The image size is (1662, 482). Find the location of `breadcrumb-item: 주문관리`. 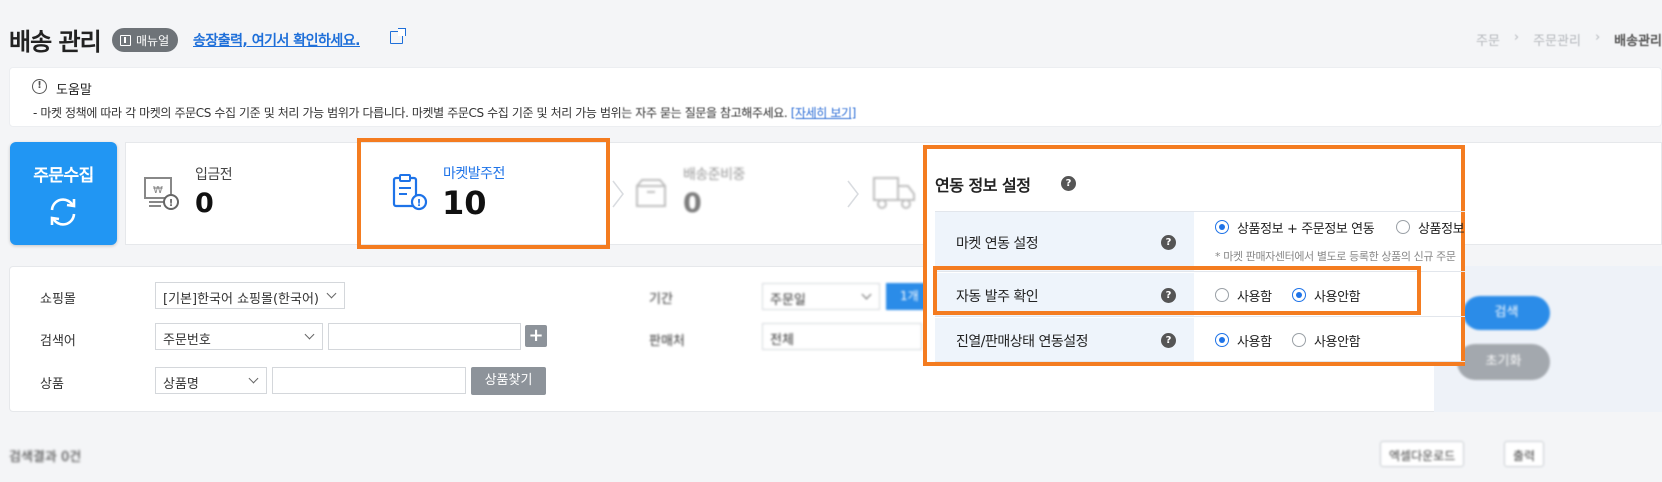

breadcrumb-item: 주문관리 is located at coordinates (1557, 39).